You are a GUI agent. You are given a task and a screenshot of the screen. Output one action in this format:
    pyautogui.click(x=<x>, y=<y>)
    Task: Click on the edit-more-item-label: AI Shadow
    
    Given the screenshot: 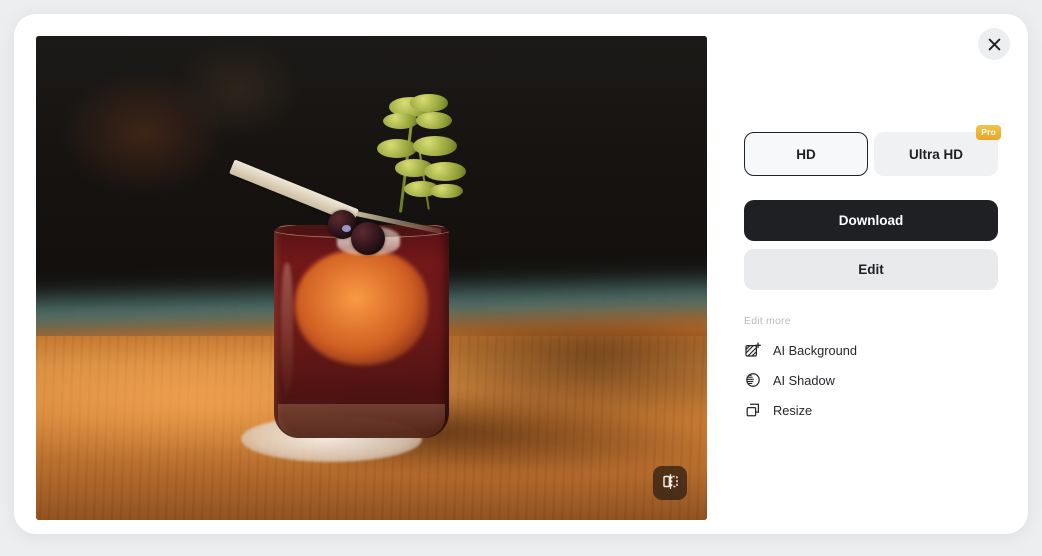 What is the action you would take?
    pyautogui.click(x=804, y=380)
    